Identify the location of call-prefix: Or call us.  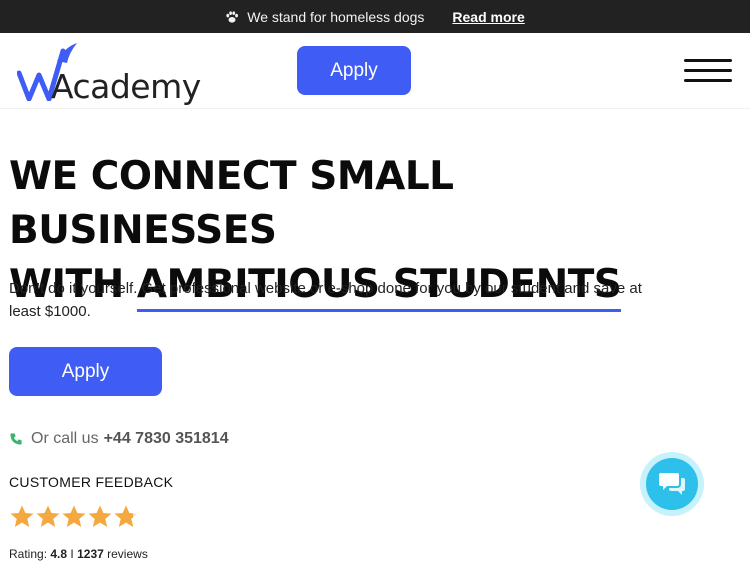
(65, 438).